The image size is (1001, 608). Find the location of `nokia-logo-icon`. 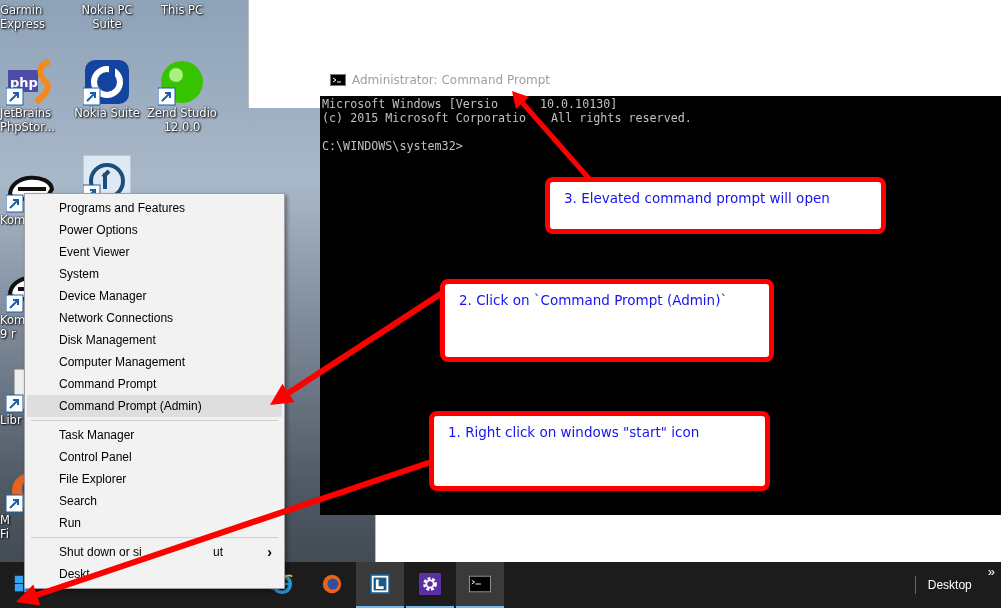

nokia-logo-icon is located at coordinates (107, 82).